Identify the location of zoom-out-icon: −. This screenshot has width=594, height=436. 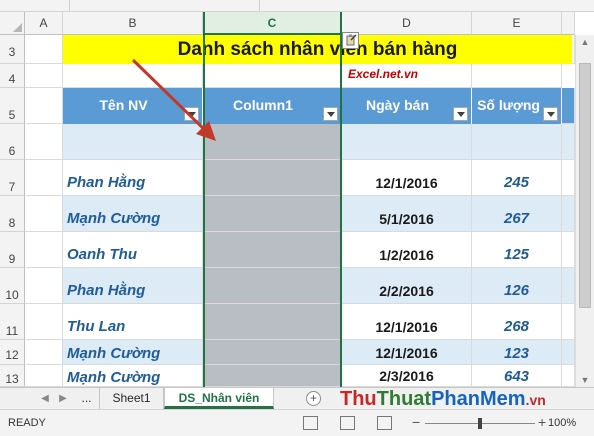
(416, 422).